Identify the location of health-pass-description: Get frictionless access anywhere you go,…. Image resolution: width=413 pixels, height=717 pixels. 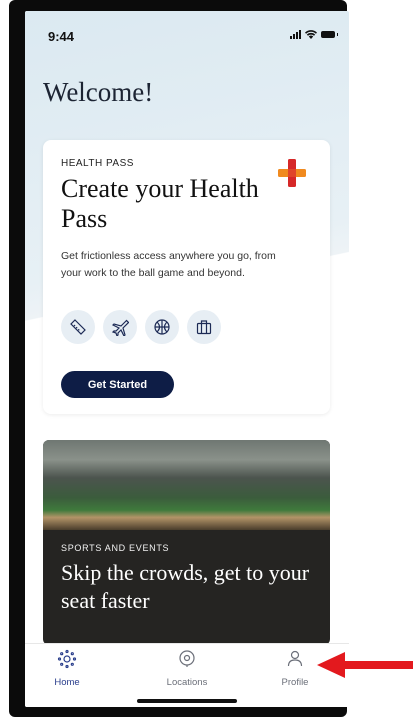
(168, 264).